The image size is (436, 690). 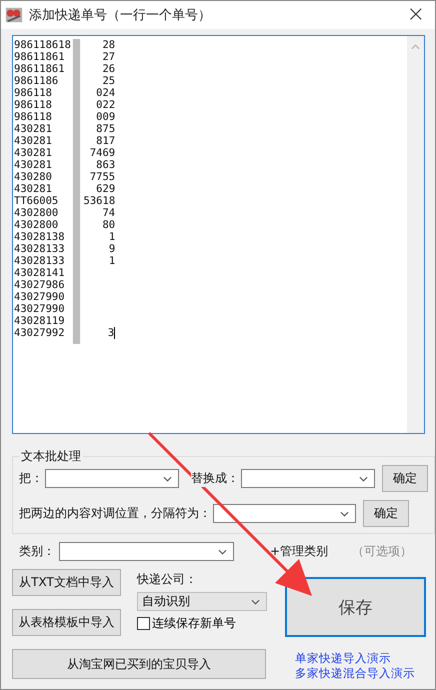 What do you see at coordinates (106, 93) in the screenshot?
I see `number-fragment: 024` at bounding box center [106, 93].